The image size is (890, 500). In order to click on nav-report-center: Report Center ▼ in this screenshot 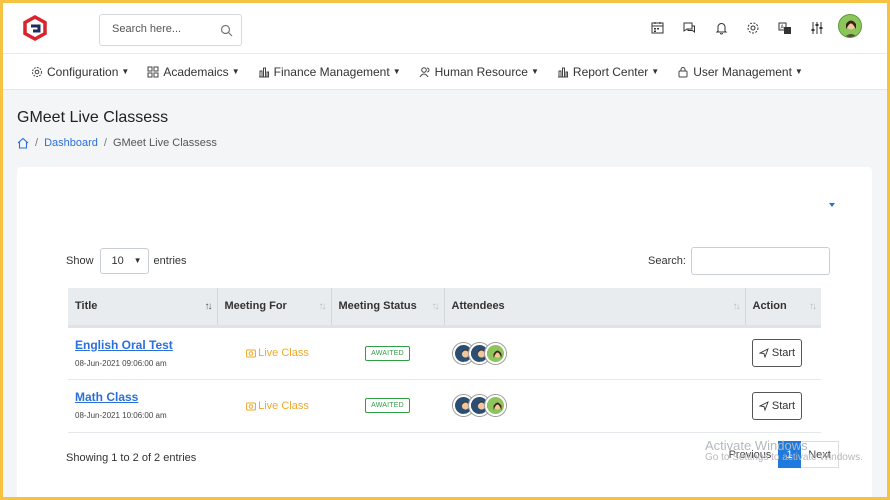, I will do `click(608, 72)`.